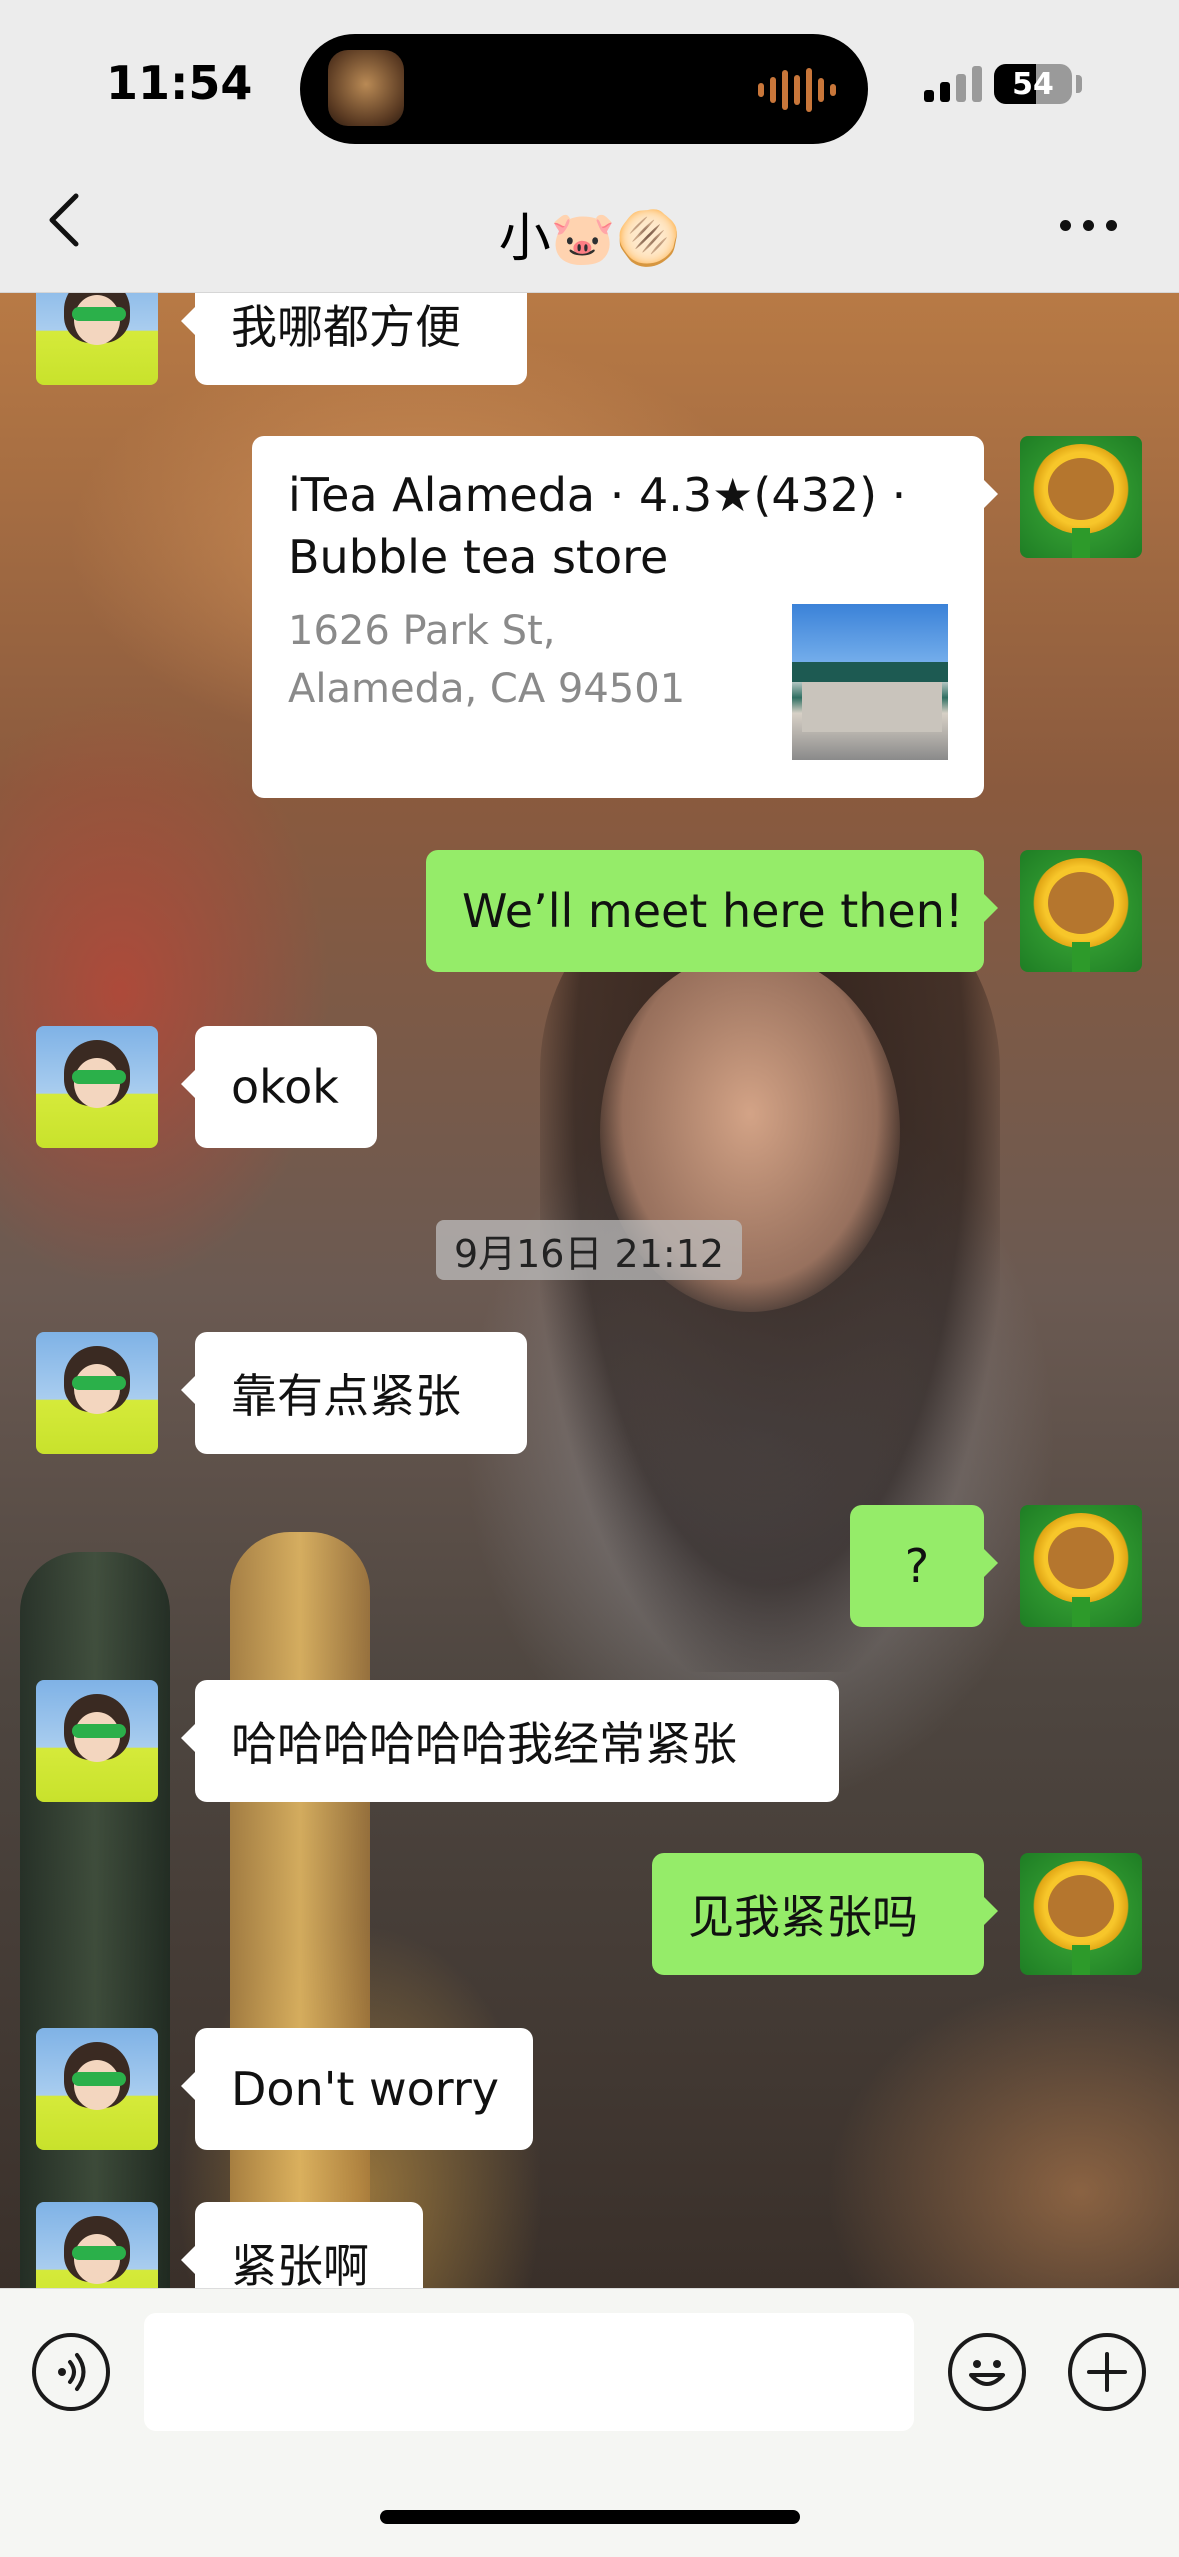 The width and height of the screenshot is (1179, 2557). Describe the element at coordinates (803, 1917) in the screenshot. I see `message-text: 见我紧张吗` at that location.